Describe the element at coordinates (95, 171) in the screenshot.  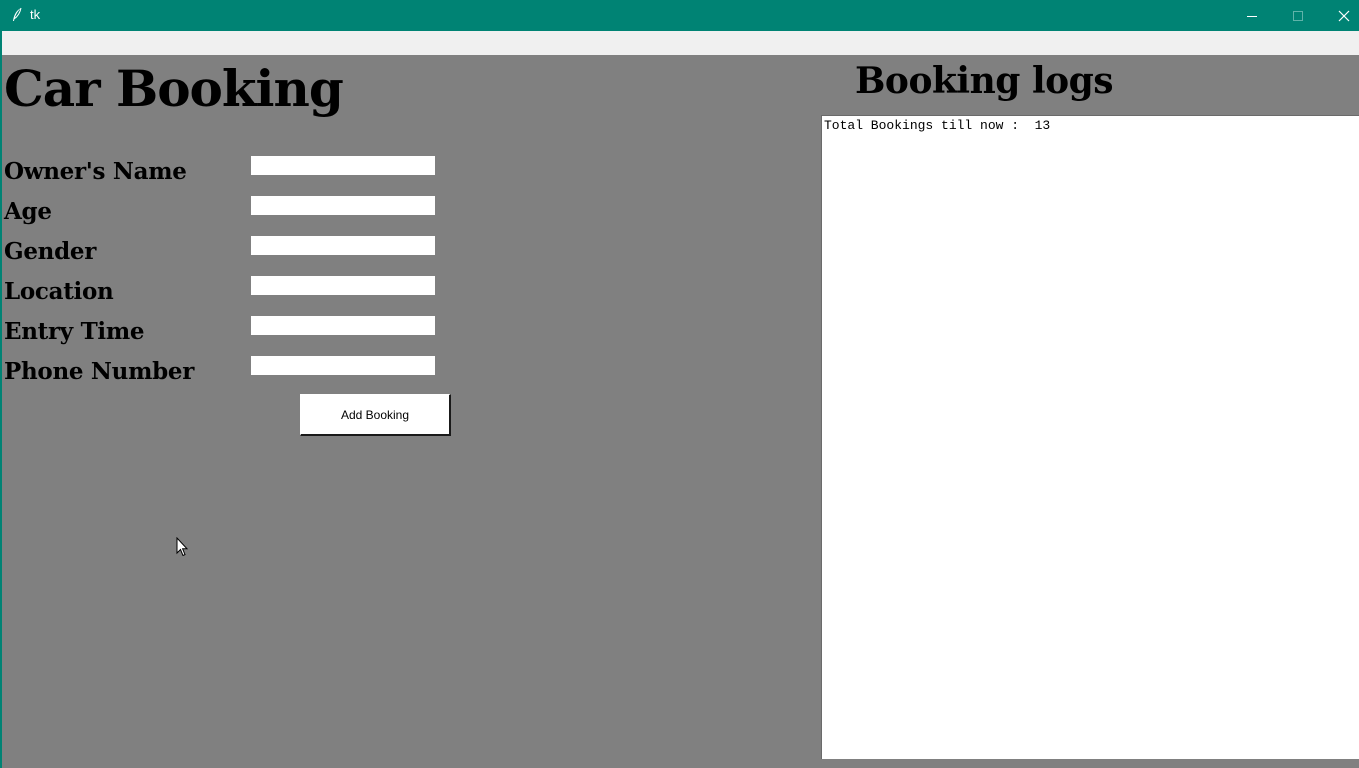
I see `owners-name-label: Owner's Name` at that location.